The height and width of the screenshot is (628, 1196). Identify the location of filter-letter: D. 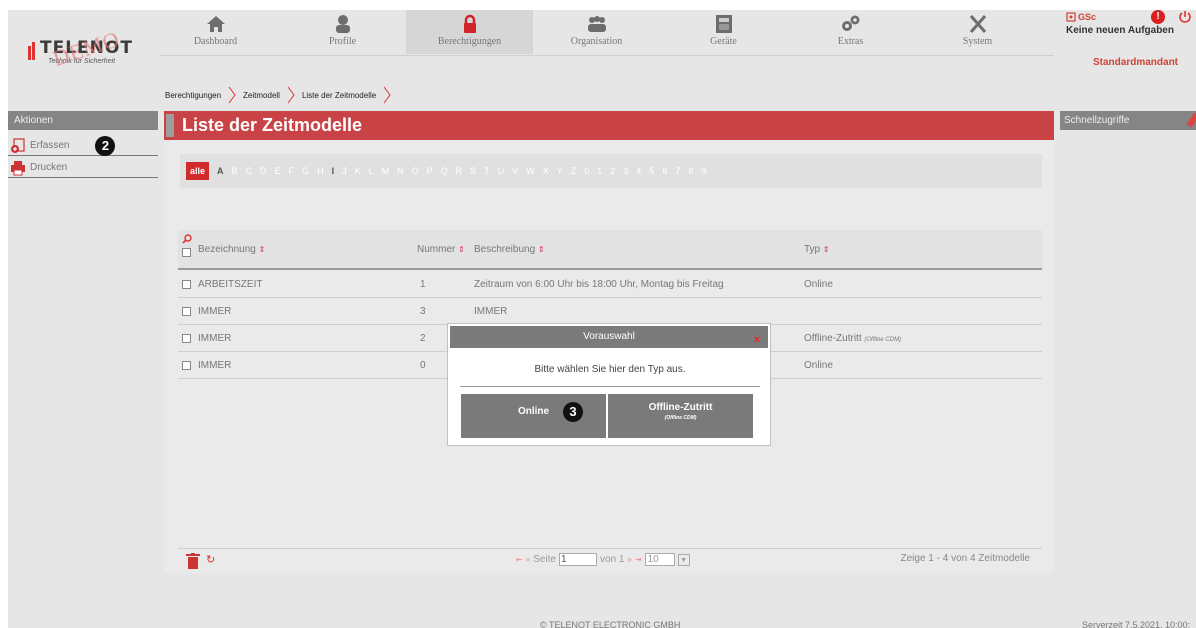
(263, 171).